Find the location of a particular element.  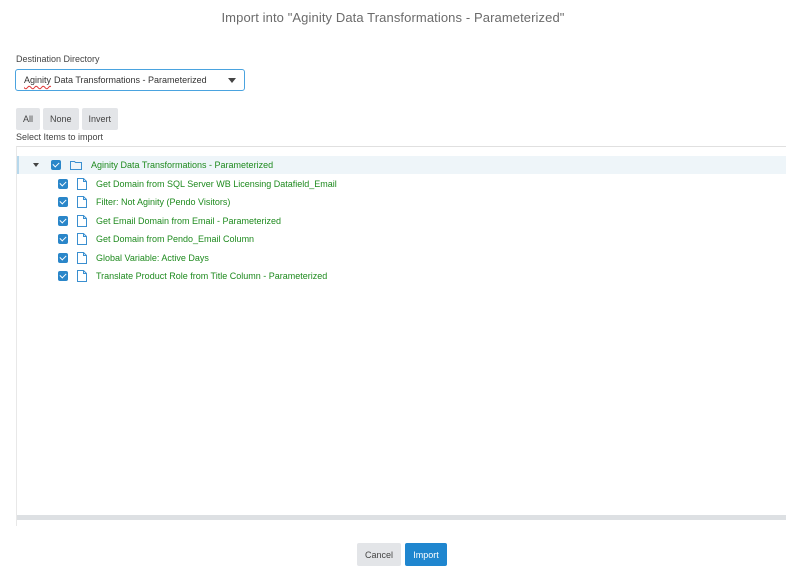

caret-down-icon is located at coordinates (36, 165).